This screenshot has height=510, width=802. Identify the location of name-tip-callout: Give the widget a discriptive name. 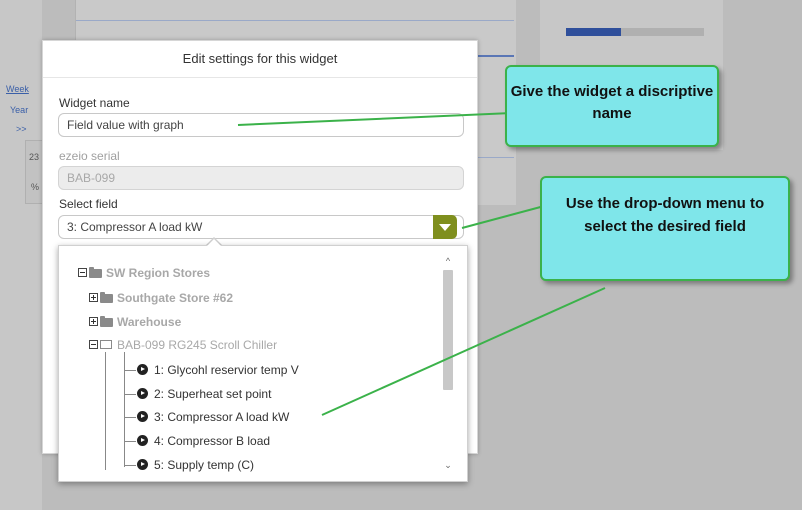
(612, 106).